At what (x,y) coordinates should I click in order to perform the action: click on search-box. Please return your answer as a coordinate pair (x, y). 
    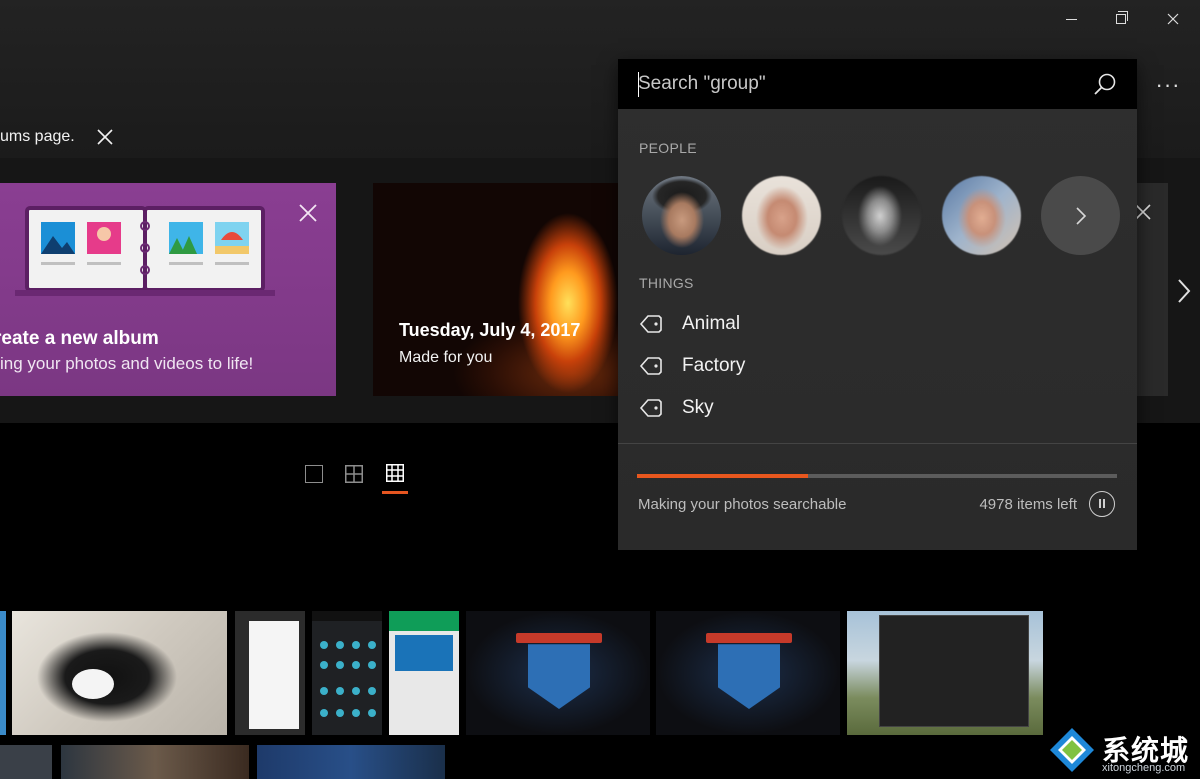
    Looking at the image, I should click on (877, 84).